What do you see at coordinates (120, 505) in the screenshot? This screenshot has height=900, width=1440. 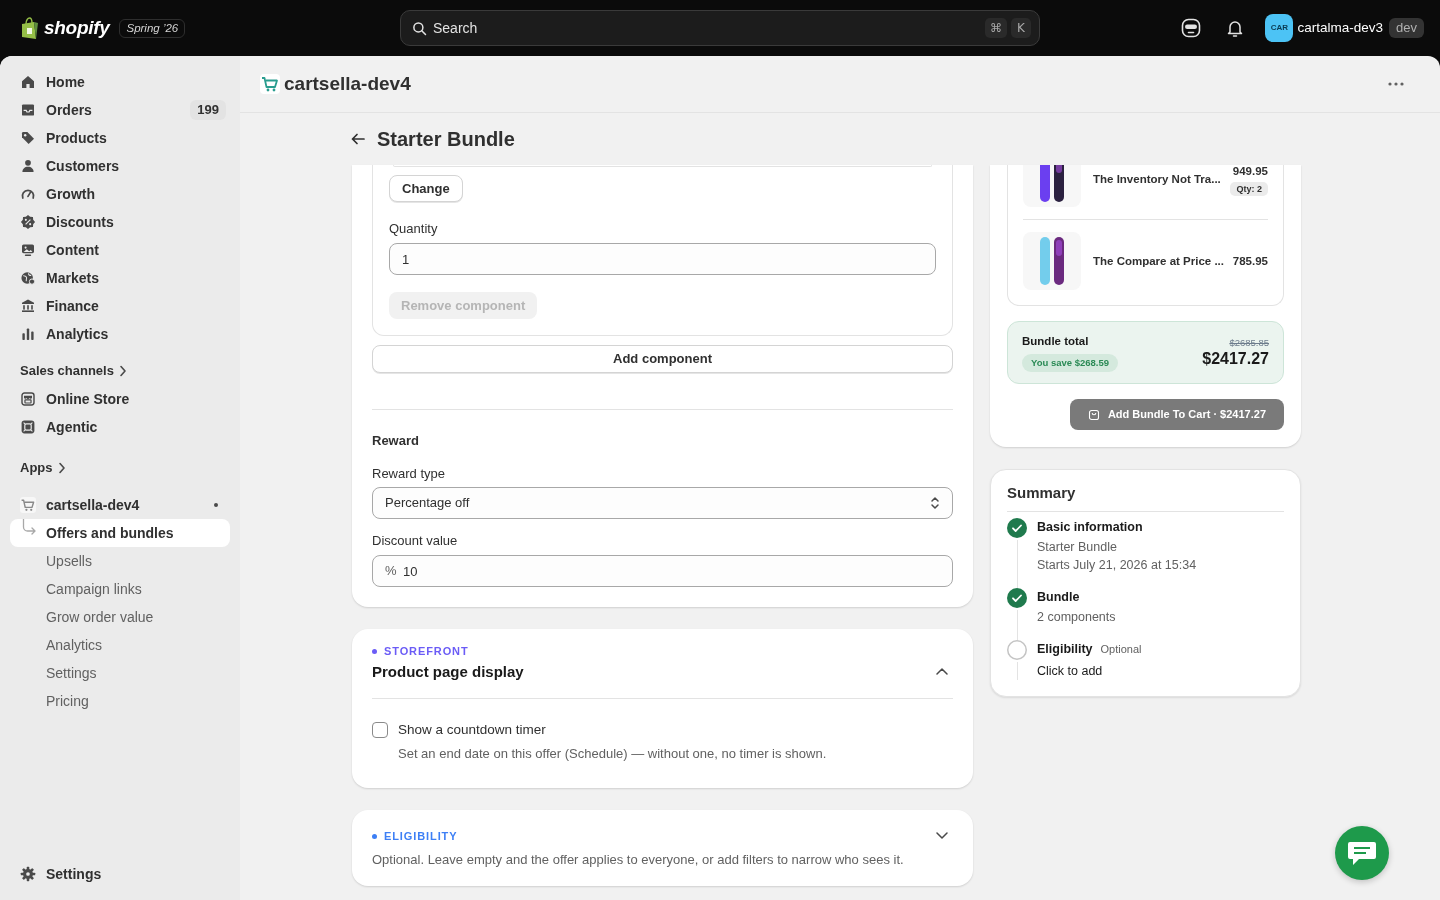 I see `nav-item: cartsella-dev4` at bounding box center [120, 505].